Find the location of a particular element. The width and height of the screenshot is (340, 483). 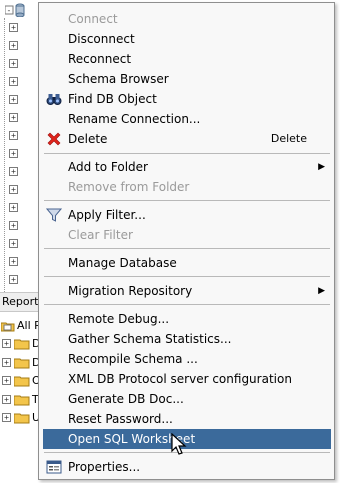

menu-item-connect: Connect is located at coordinates (187, 19).